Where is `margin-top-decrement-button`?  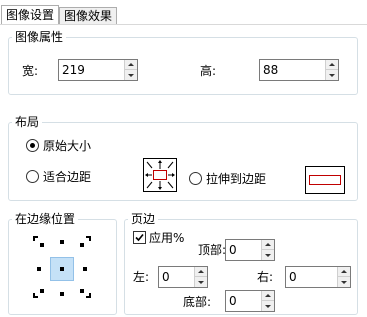 margin-top-decrement-button is located at coordinates (268, 255).